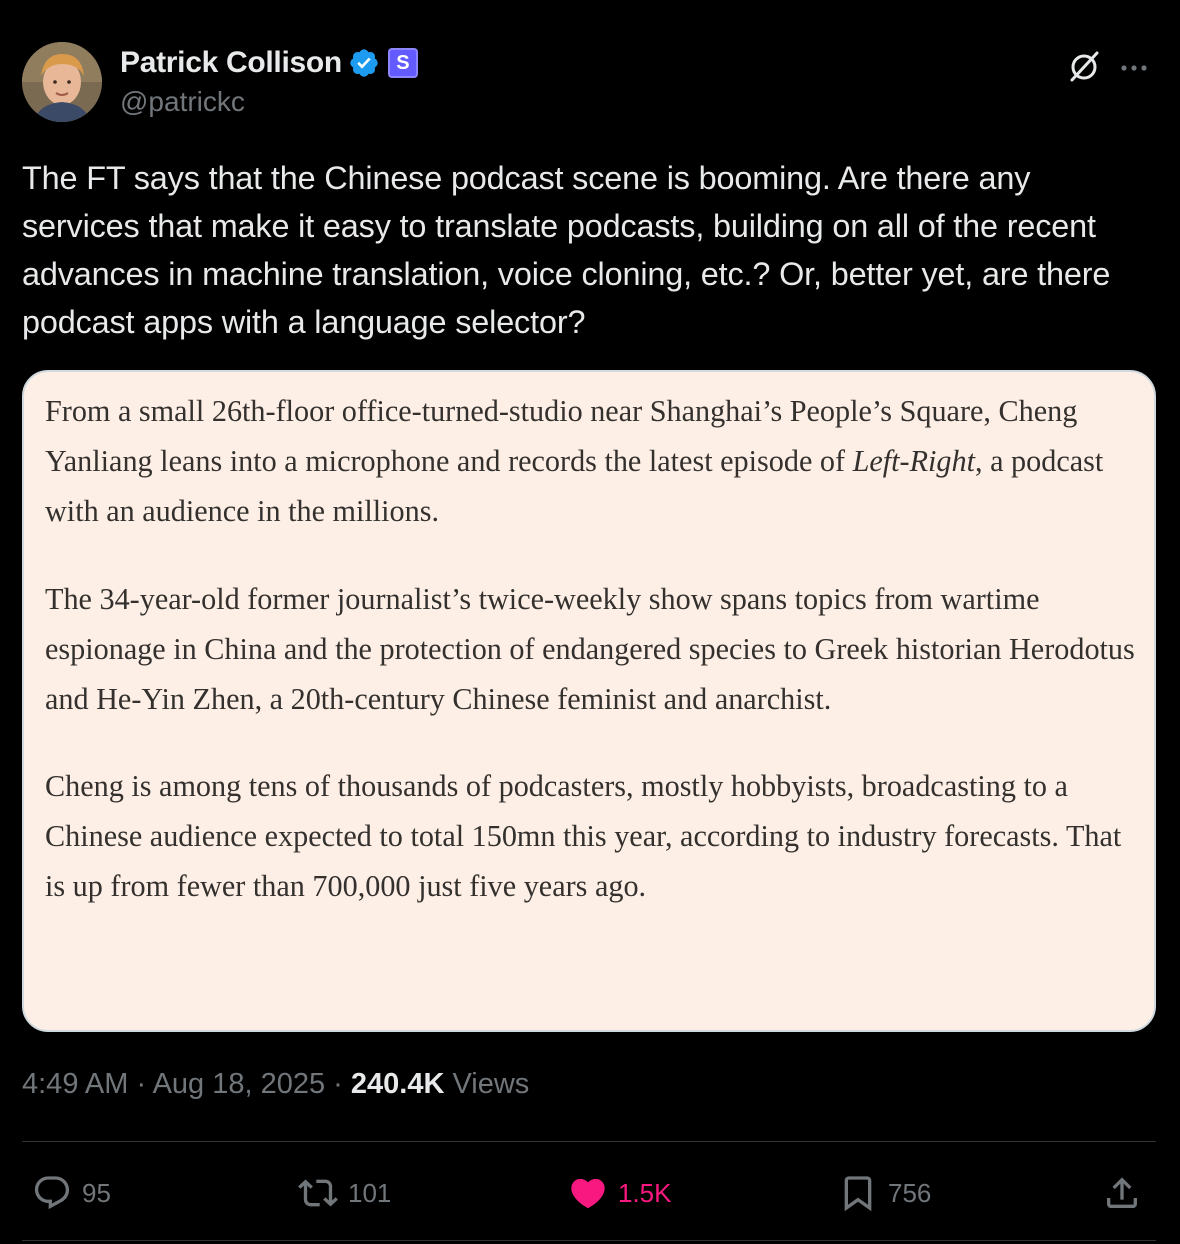 The image size is (1180, 1244). I want to click on reply-count: 95, so click(96, 1192).